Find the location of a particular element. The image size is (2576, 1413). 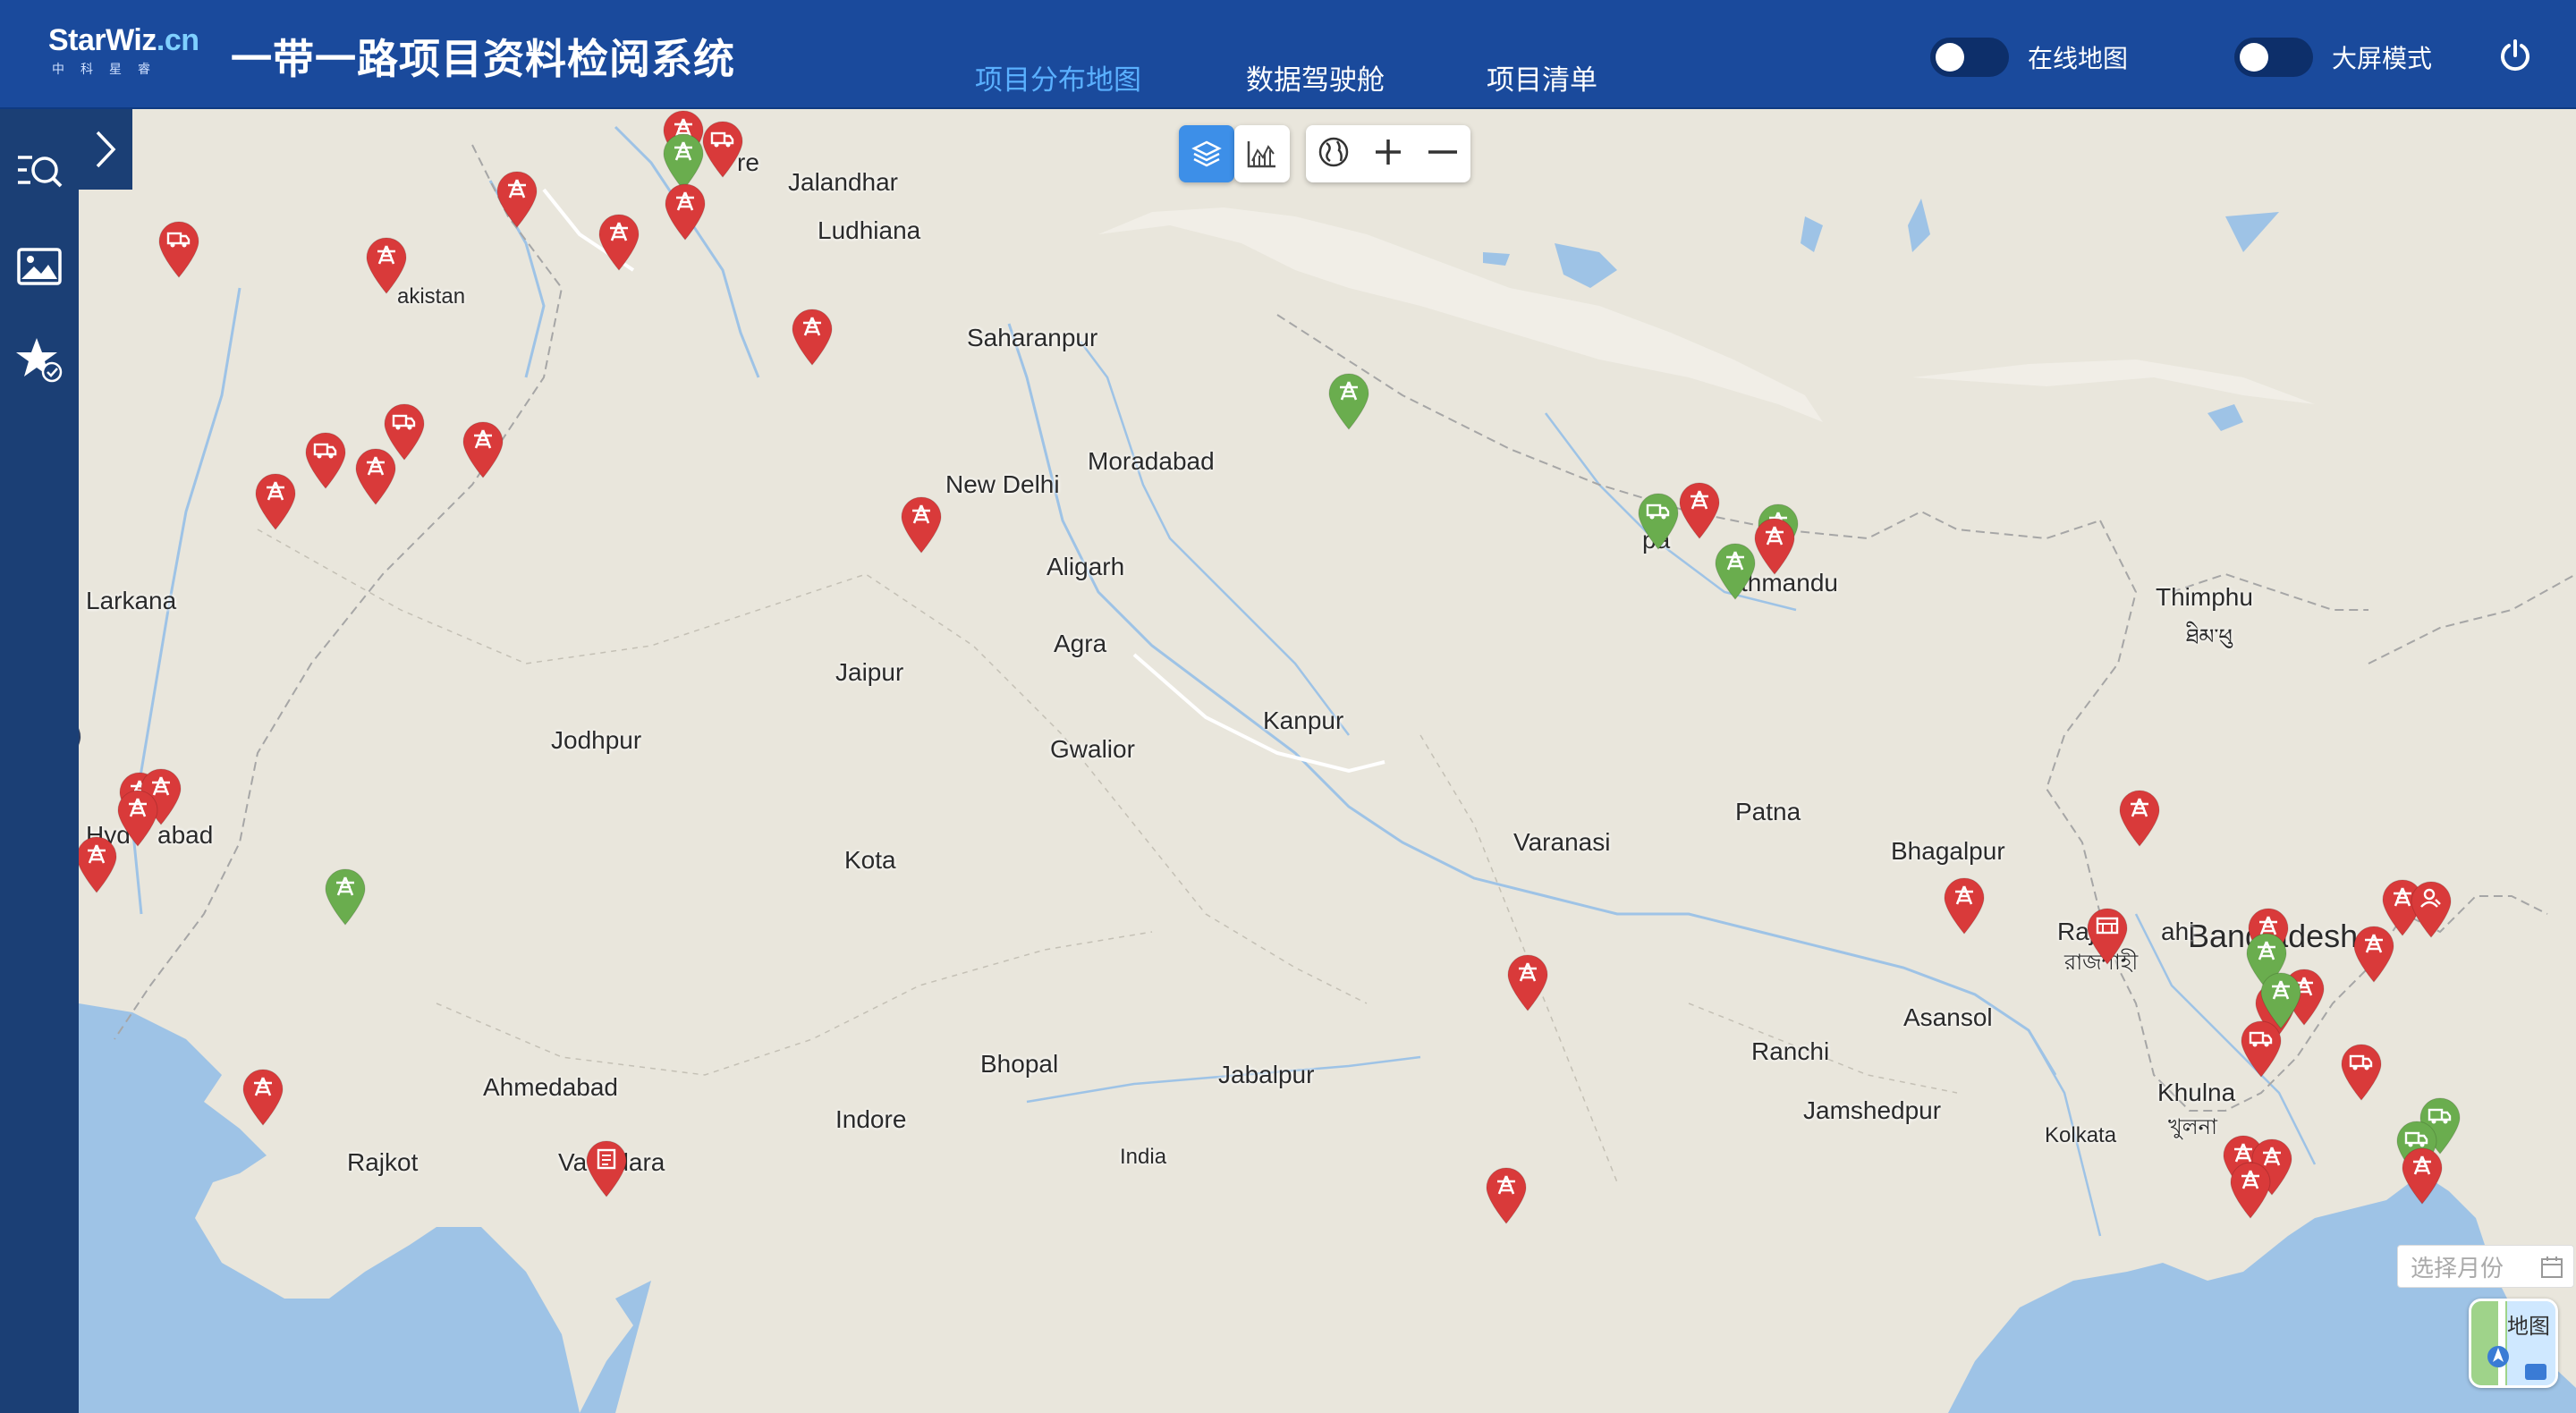

zoom-in-button is located at coordinates (1388, 154).